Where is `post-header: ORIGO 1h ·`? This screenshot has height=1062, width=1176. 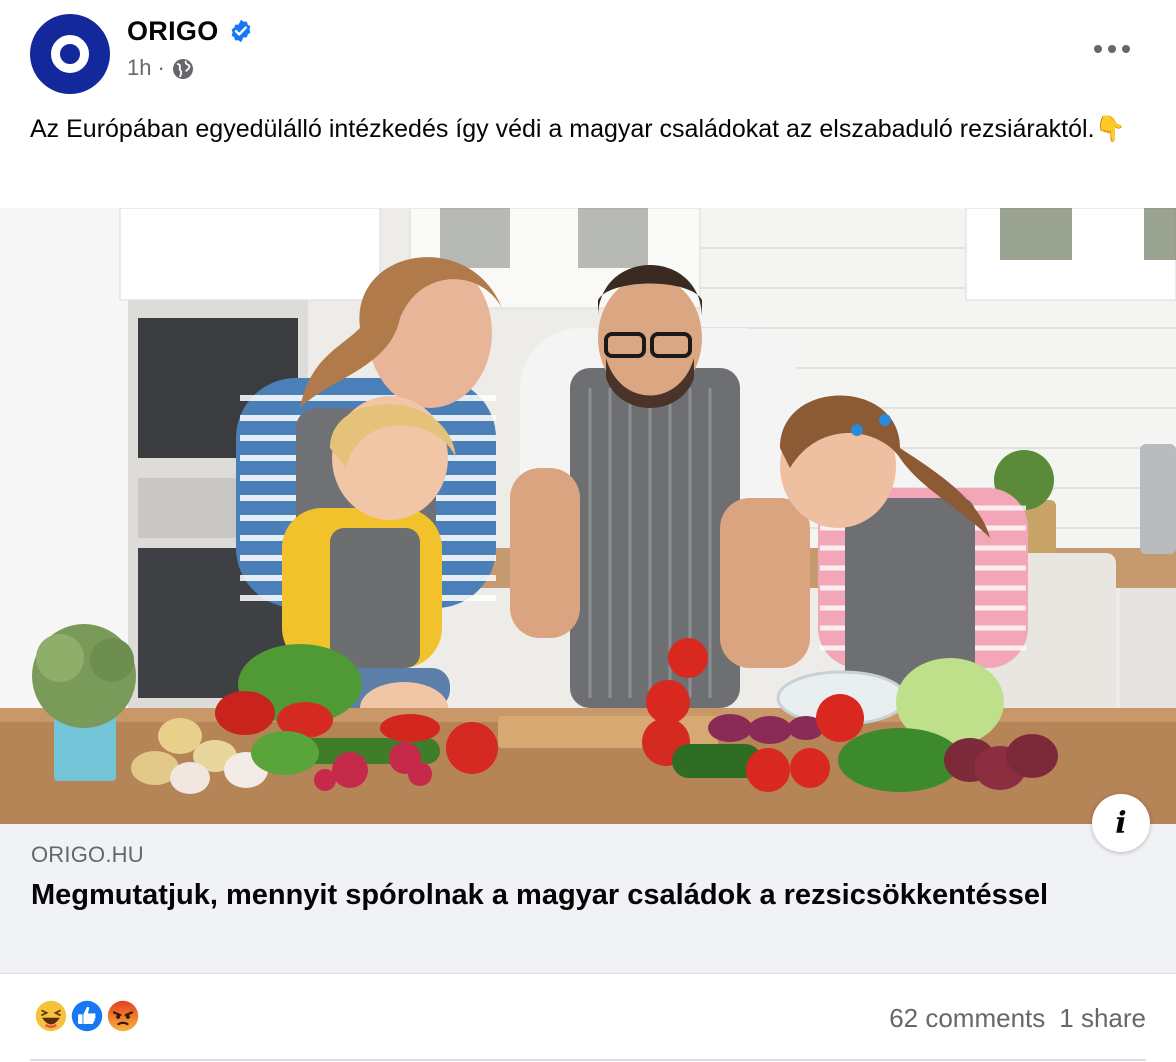
post-header: ORIGO 1h · is located at coordinates (588, 55).